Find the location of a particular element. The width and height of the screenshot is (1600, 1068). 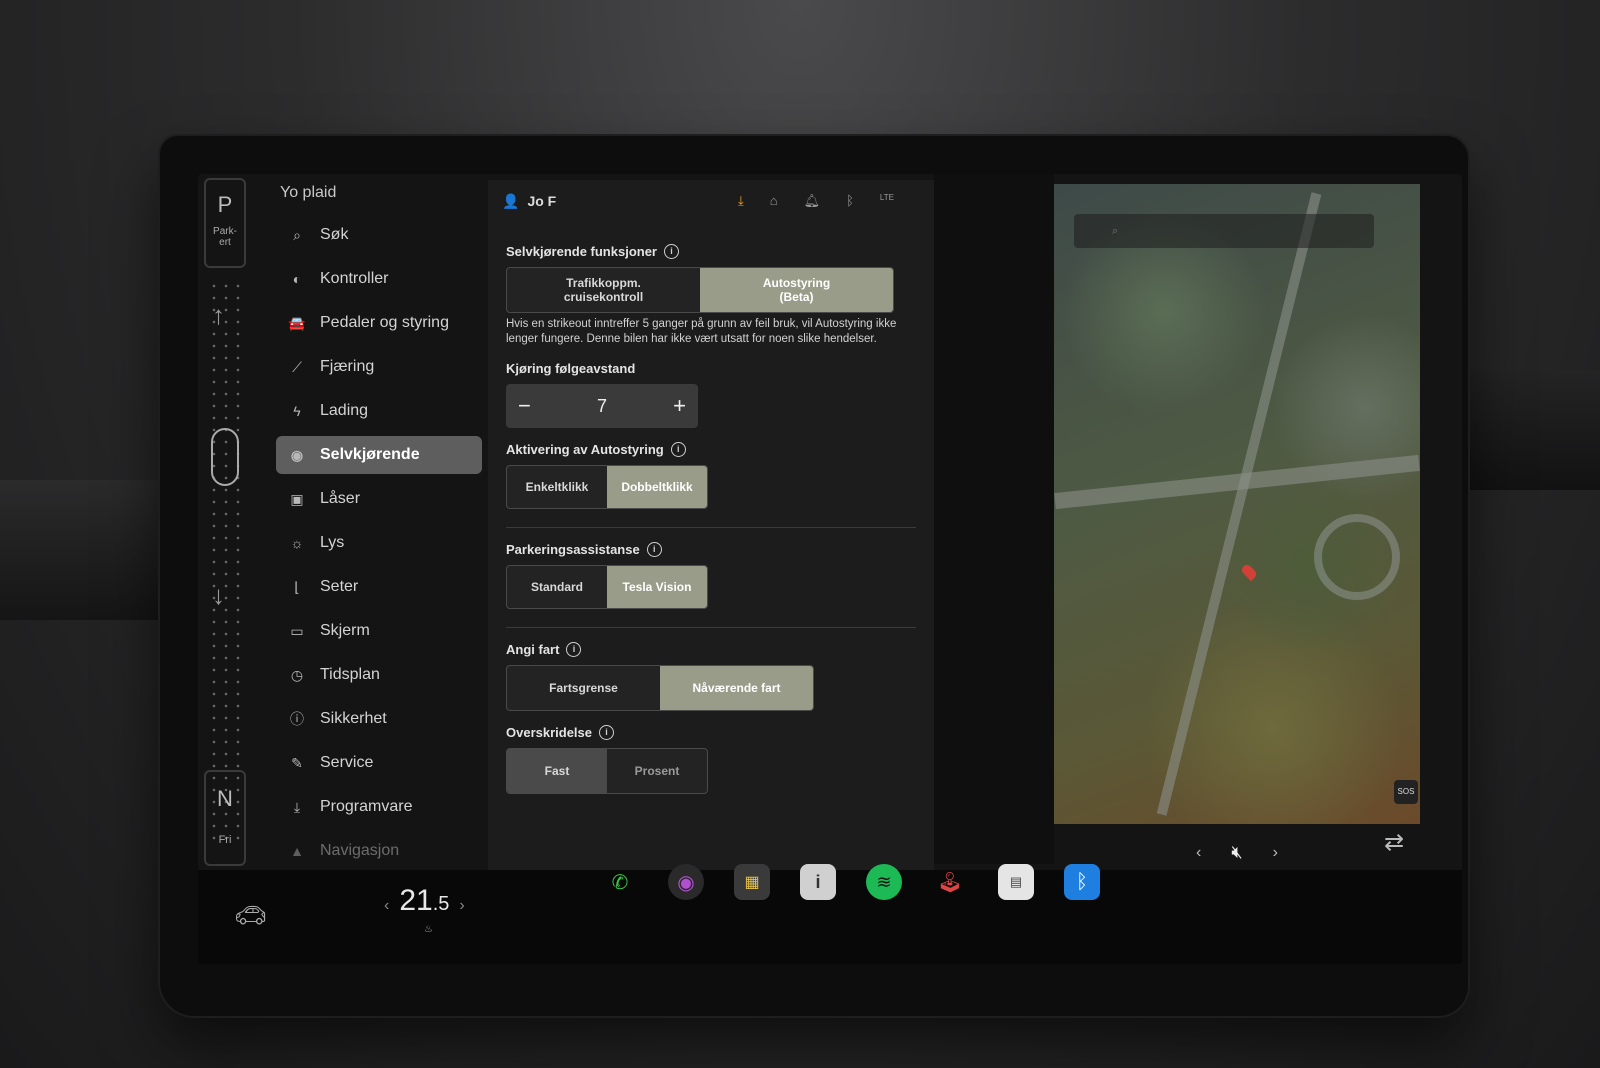

sidebar-item-label: Selvkjørende is located at coordinates (370, 454).